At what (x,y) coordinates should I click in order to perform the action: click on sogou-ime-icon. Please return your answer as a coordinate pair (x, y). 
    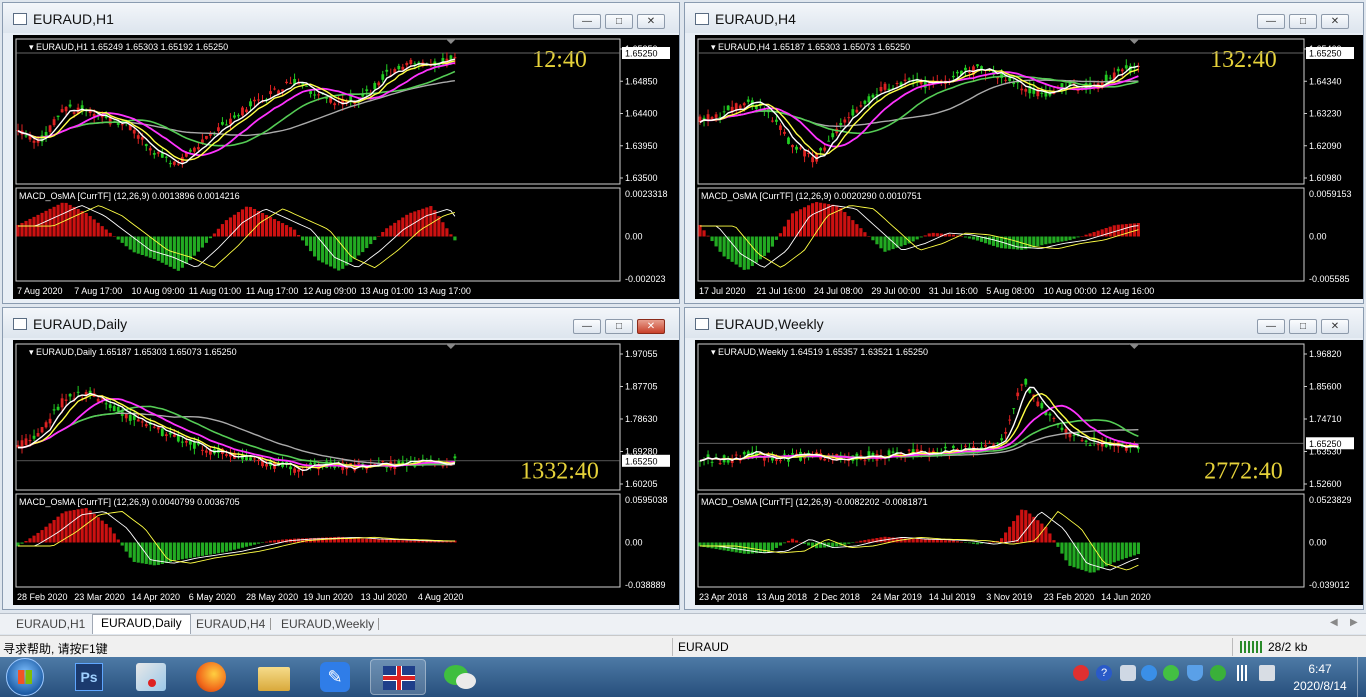
    Looking at the image, I should click on (1081, 673).